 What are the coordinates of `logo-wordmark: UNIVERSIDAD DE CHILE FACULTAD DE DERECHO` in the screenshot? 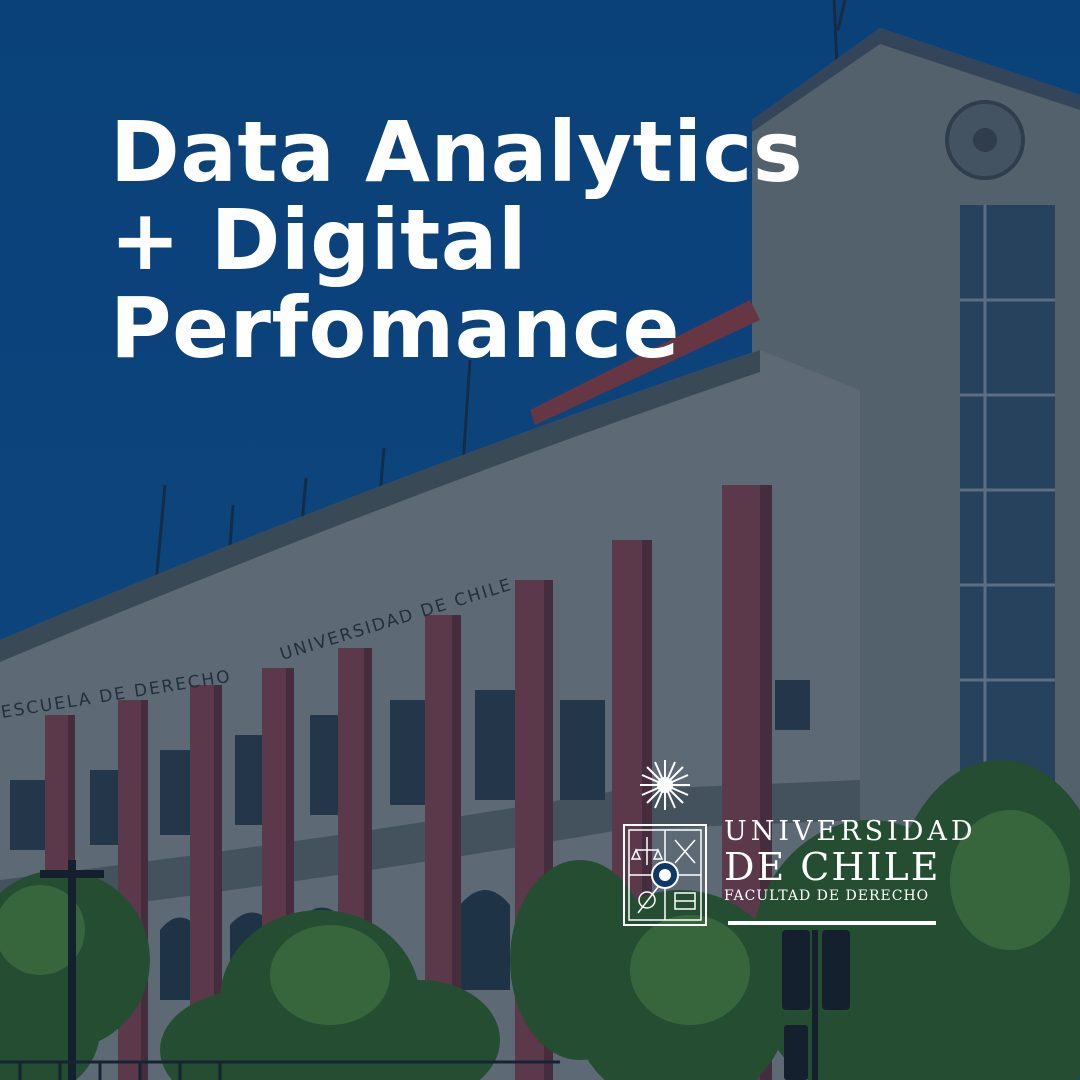 It's located at (850, 861).